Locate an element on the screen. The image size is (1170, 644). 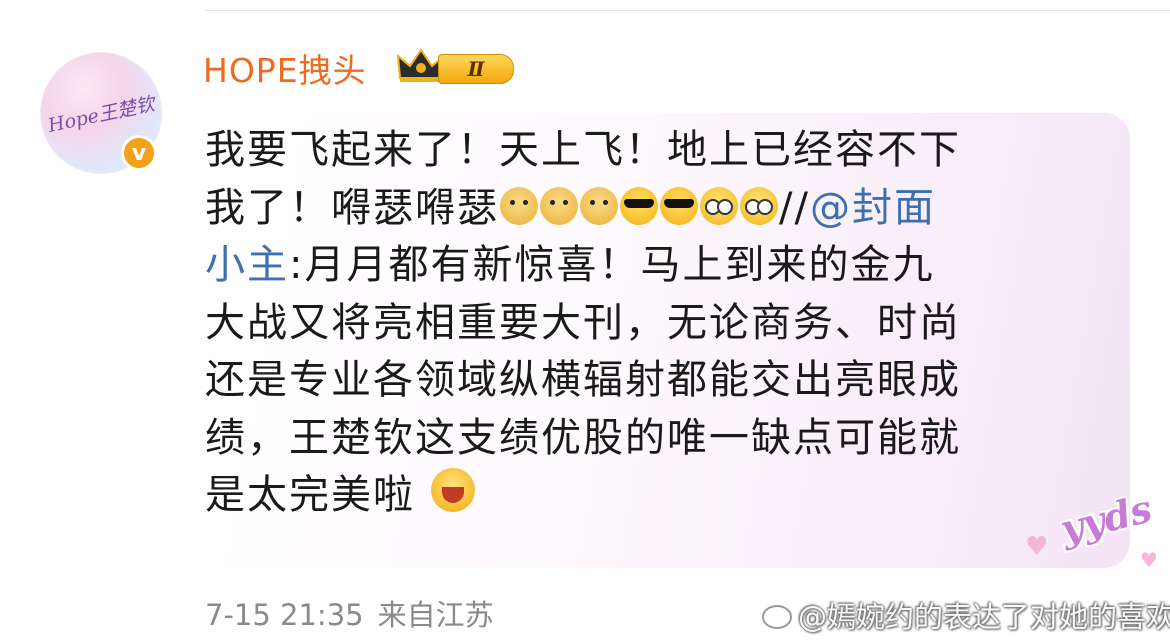
comment-line: 我了！嘚瑟嘚瑟 //@封面 is located at coordinates (655, 209).